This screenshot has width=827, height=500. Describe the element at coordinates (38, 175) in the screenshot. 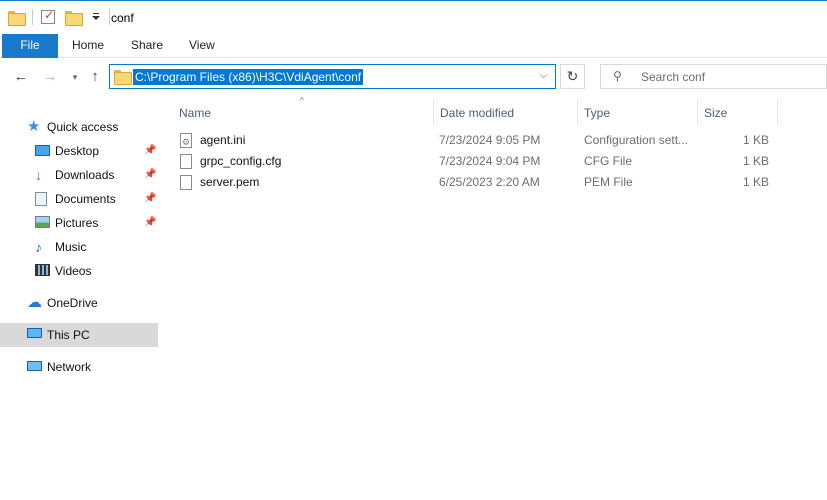

I see `download-icon: ↓` at that location.